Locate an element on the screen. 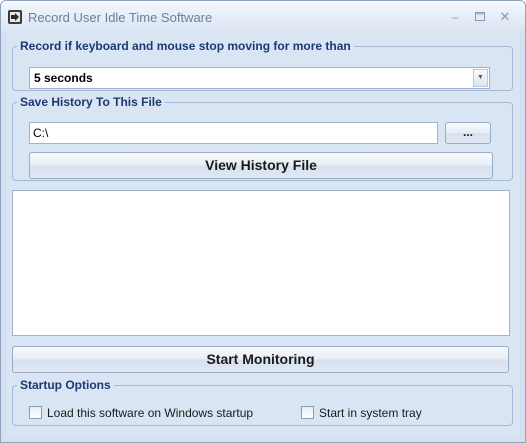 Image resolution: width=526 pixels, height=443 pixels. start-monitoring-button: Start Monitoring is located at coordinates (260, 359).